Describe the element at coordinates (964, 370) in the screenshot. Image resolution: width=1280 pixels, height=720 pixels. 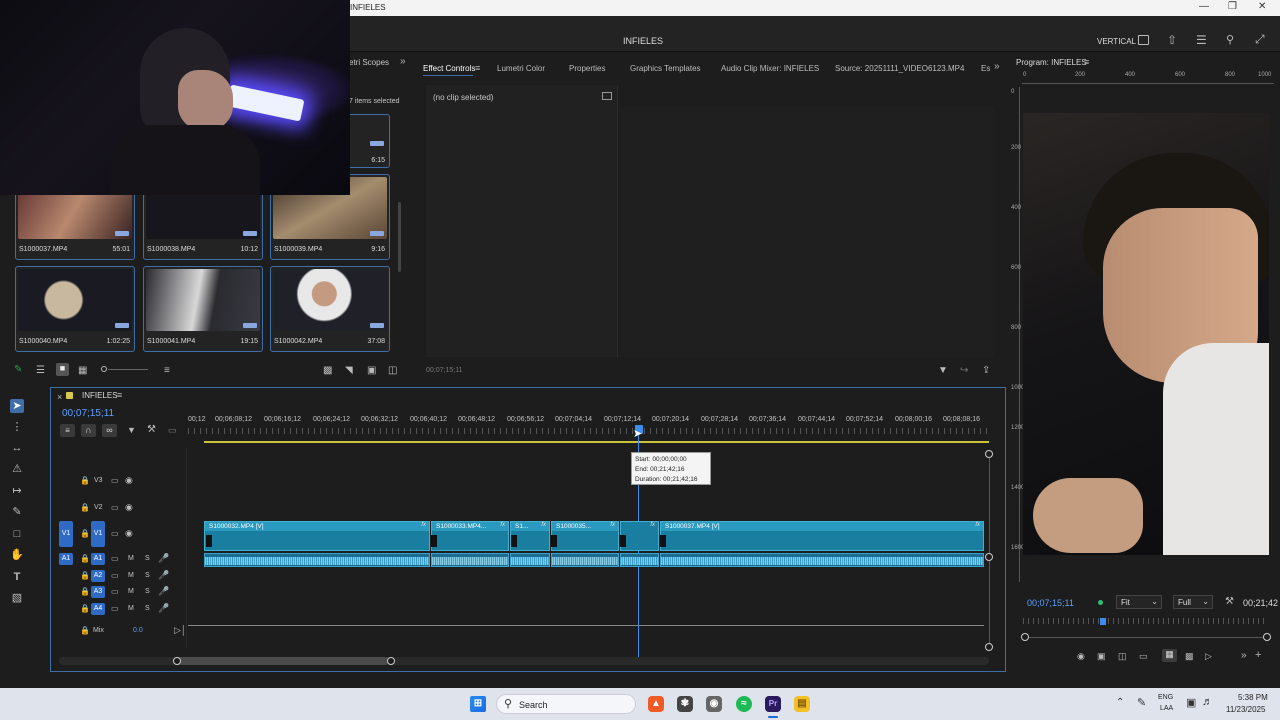
I see `play-audio-icon: ↪` at that location.